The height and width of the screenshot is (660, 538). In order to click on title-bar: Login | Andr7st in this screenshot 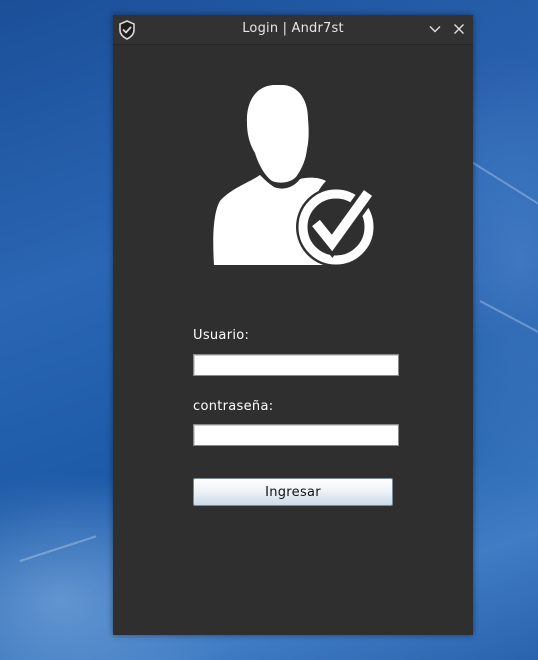, I will do `click(293, 30)`.